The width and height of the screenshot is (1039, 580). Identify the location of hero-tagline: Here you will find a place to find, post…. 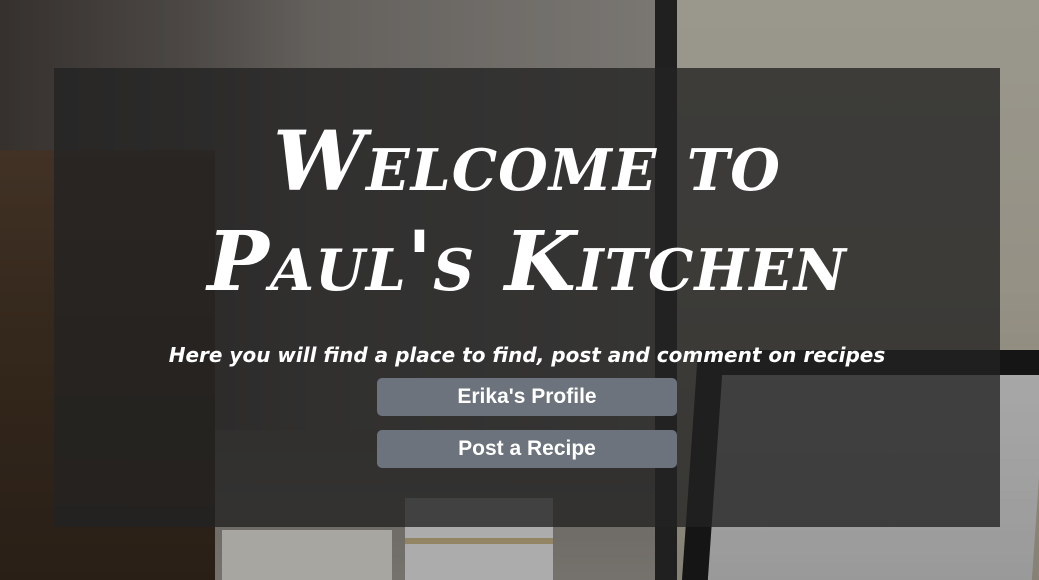
(527, 355).